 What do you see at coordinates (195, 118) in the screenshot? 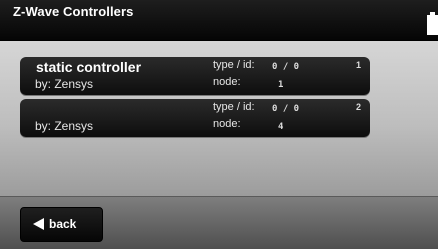
I see `controller-card: by: Zensys type / id: 0 / 0 node: 4 2` at bounding box center [195, 118].